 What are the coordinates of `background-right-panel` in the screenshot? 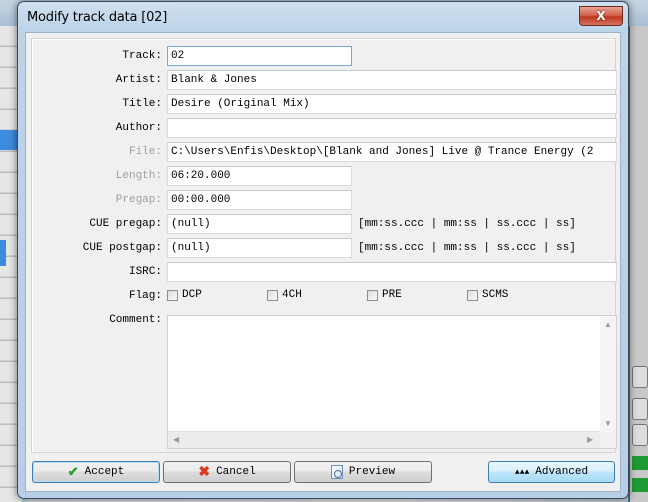 It's located at (638, 264).